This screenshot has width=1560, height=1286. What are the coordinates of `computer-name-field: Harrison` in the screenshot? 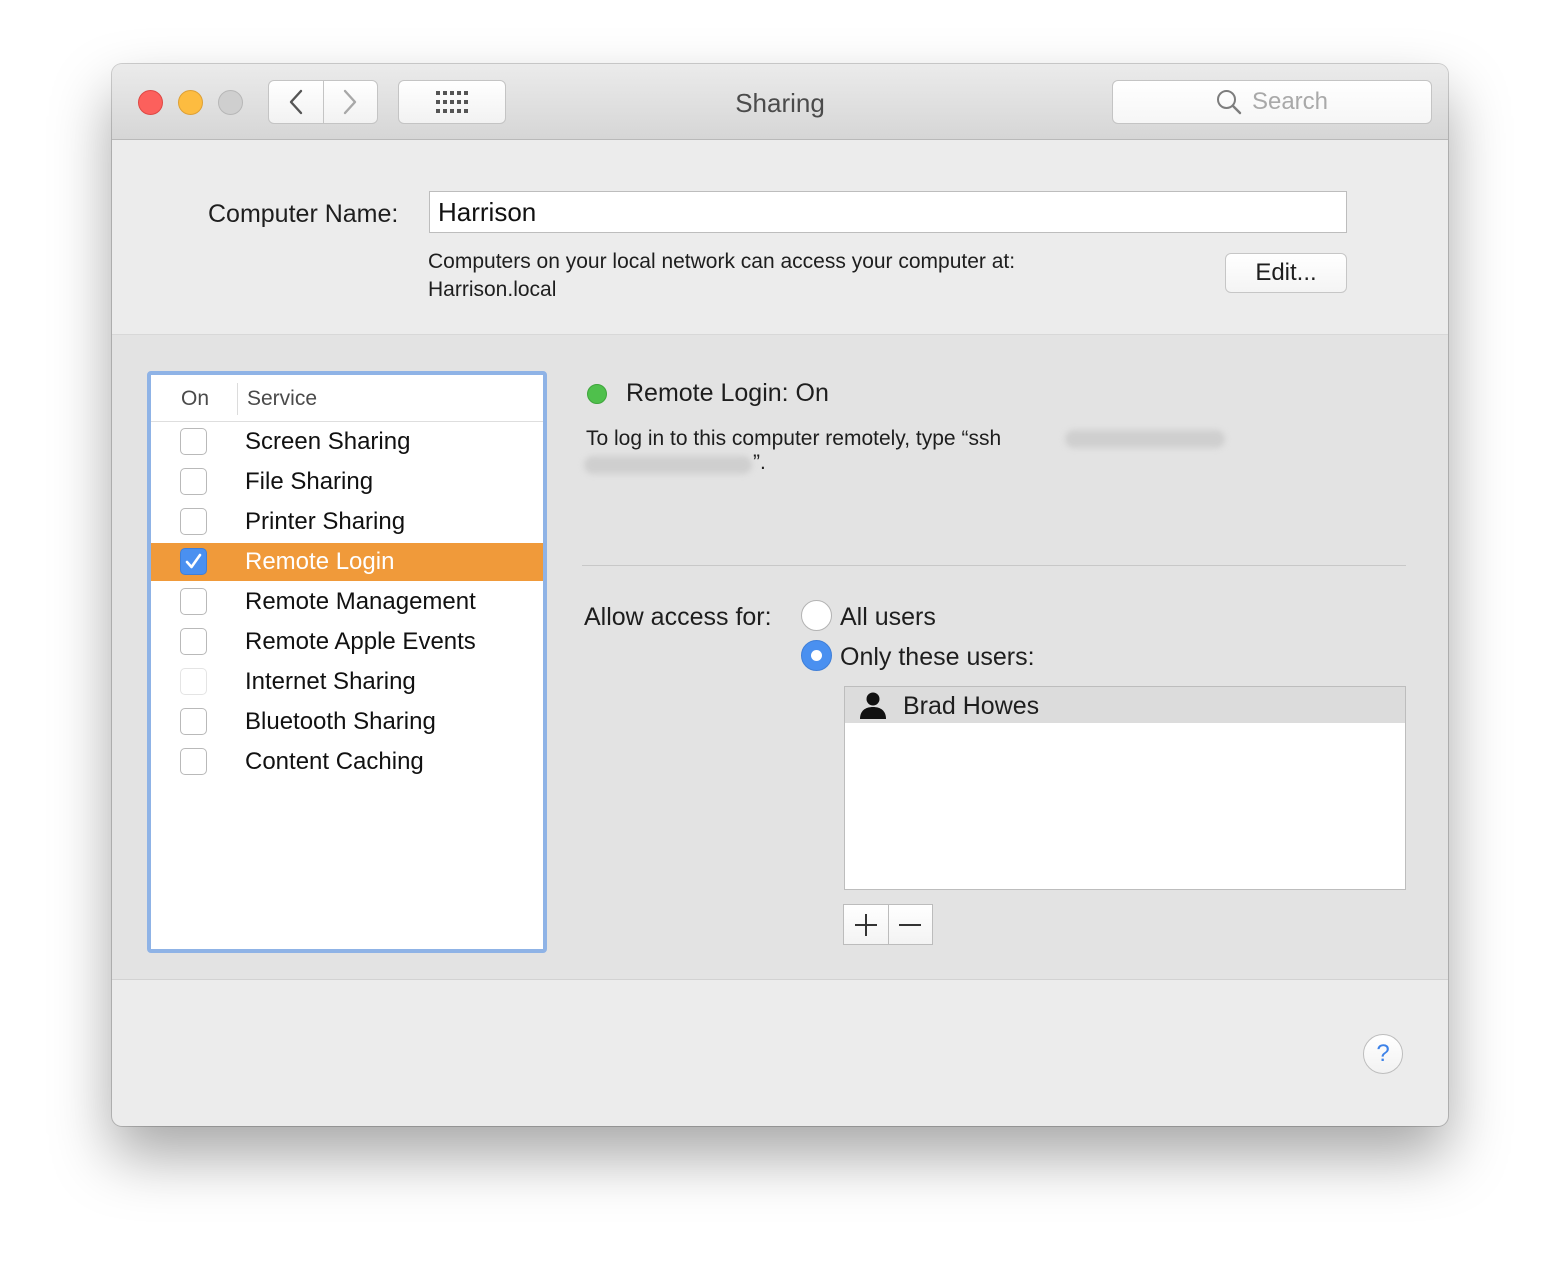 It's located at (888, 212).